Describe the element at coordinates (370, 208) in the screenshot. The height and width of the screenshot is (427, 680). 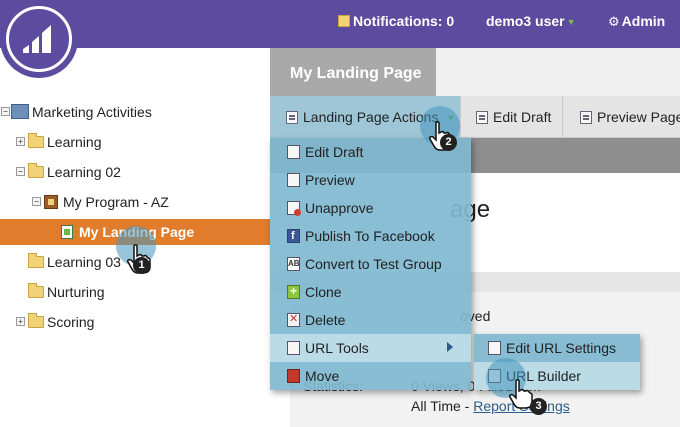
I see `menu-item-unapprove: Unapprove` at that location.